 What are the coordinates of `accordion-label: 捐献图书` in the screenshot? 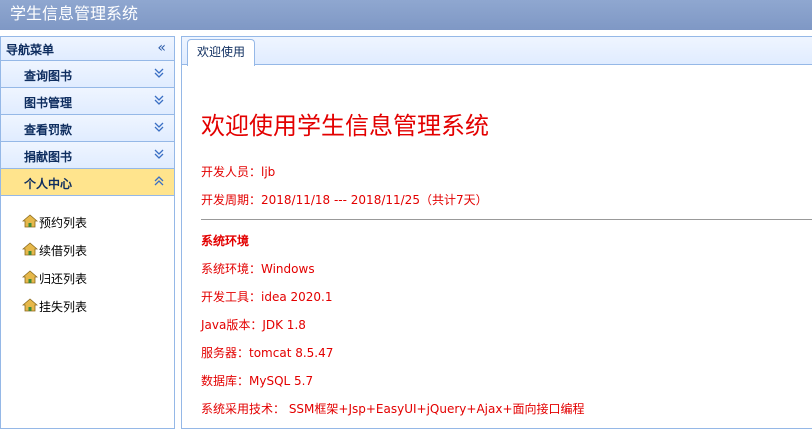 It's located at (48, 157).